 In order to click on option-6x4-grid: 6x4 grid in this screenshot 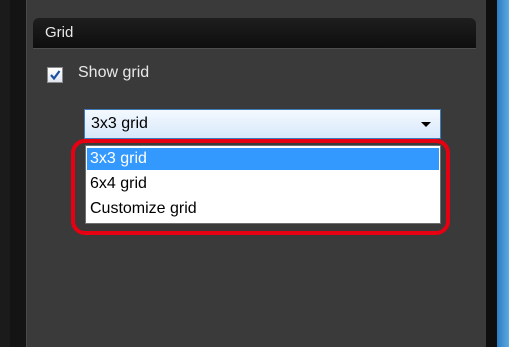, I will do `click(263, 184)`.